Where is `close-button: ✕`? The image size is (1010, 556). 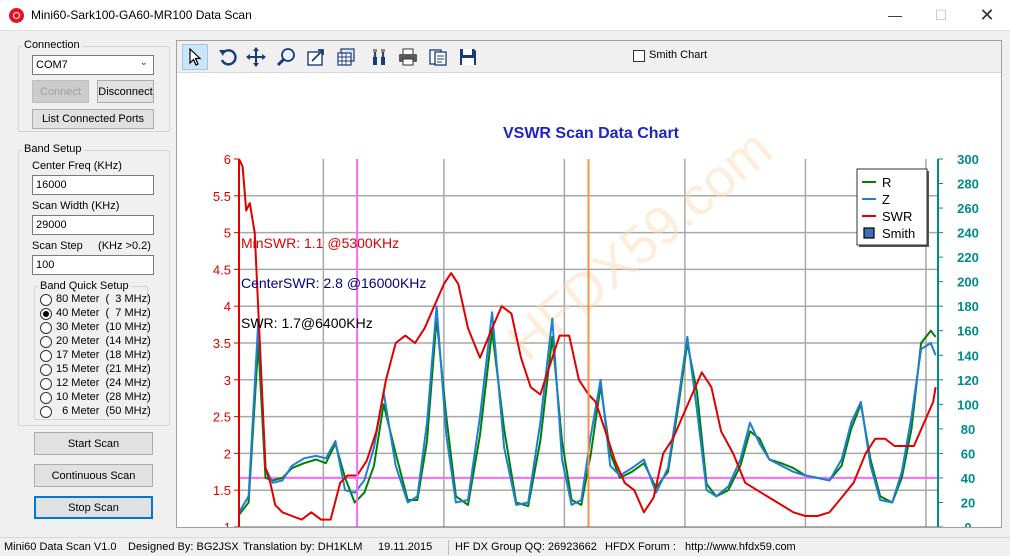 close-button: ✕ is located at coordinates (987, 15).